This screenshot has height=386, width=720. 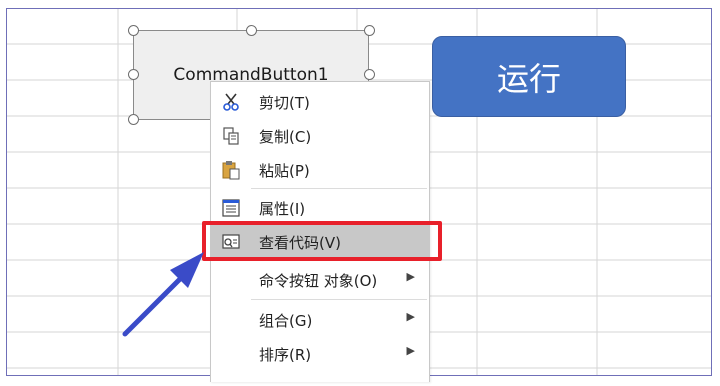 What do you see at coordinates (154, 305) in the screenshot?
I see `arrow-shaft` at bounding box center [154, 305].